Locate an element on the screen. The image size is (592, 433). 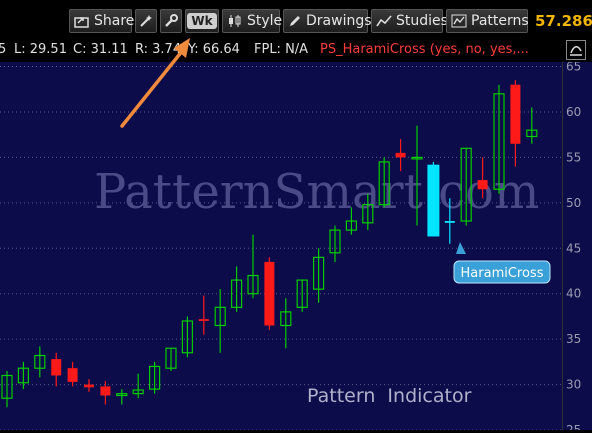
style-button: Style is located at coordinates (252, 21).